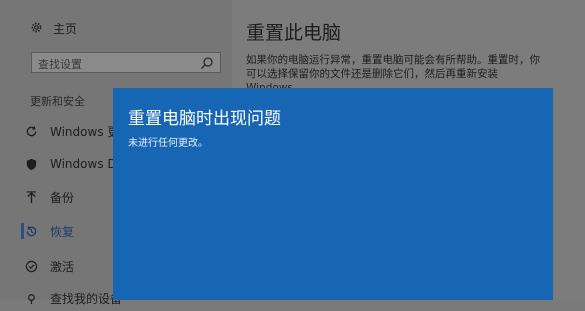 This screenshot has width=585, height=311. I want to click on home-label: 主页, so click(65, 29).